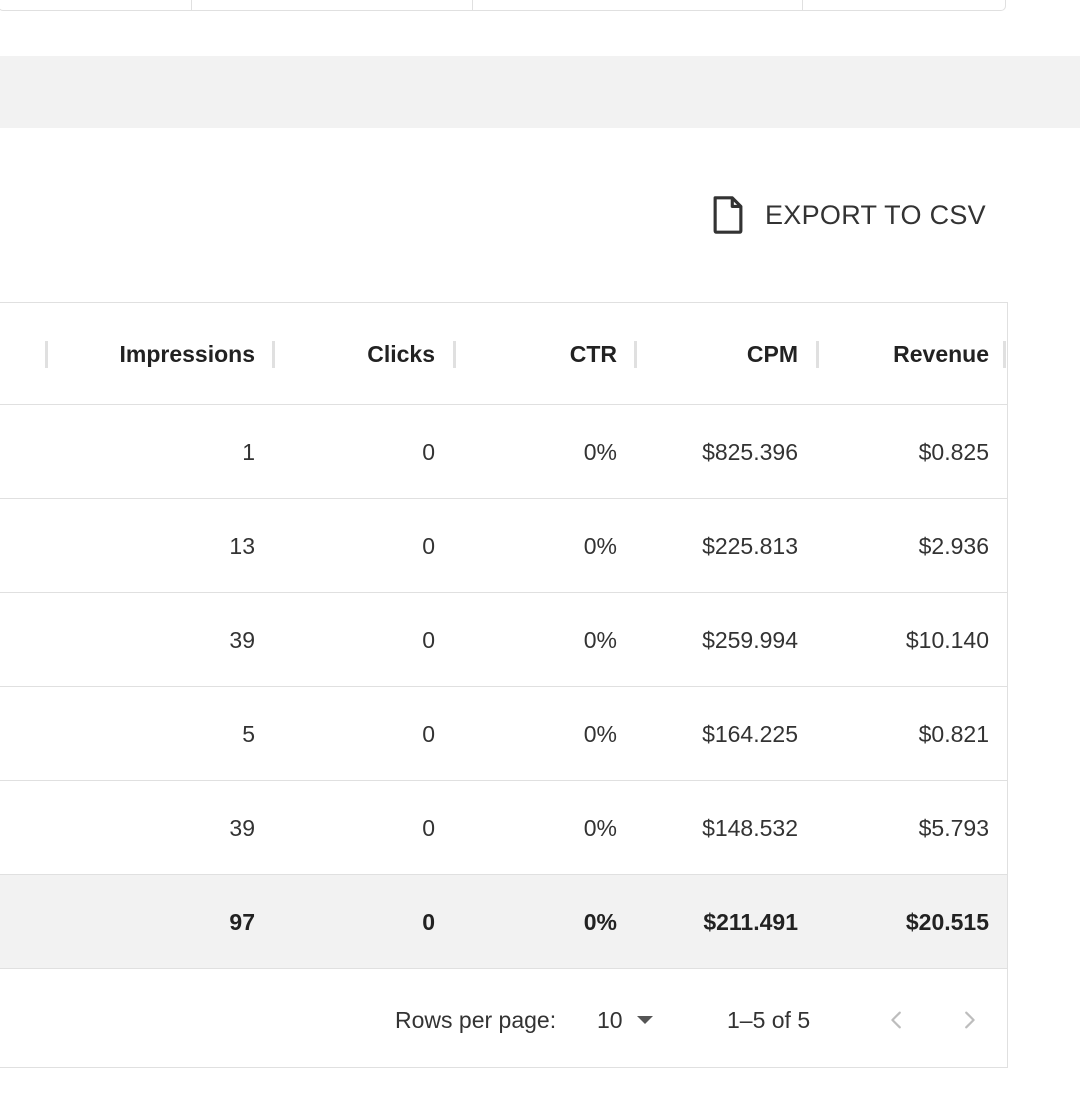 This screenshot has width=1080, height=1099. What do you see at coordinates (630, 1020) in the screenshot?
I see `rows-per-page-select: 10` at bounding box center [630, 1020].